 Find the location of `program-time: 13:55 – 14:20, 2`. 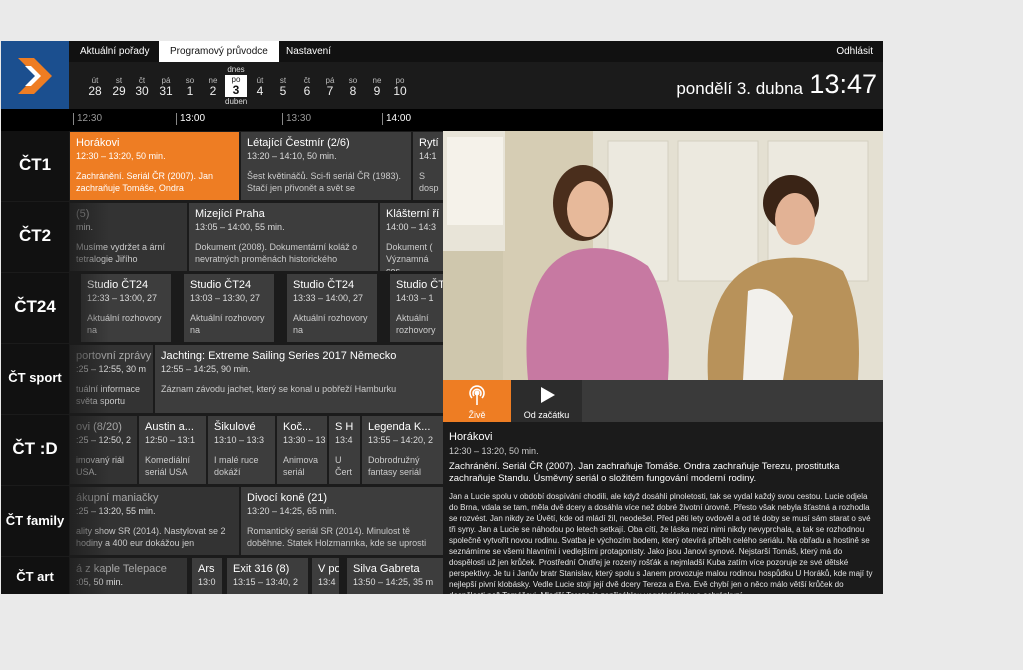

program-time: 13:55 – 14:20, 2 is located at coordinates (401, 440).